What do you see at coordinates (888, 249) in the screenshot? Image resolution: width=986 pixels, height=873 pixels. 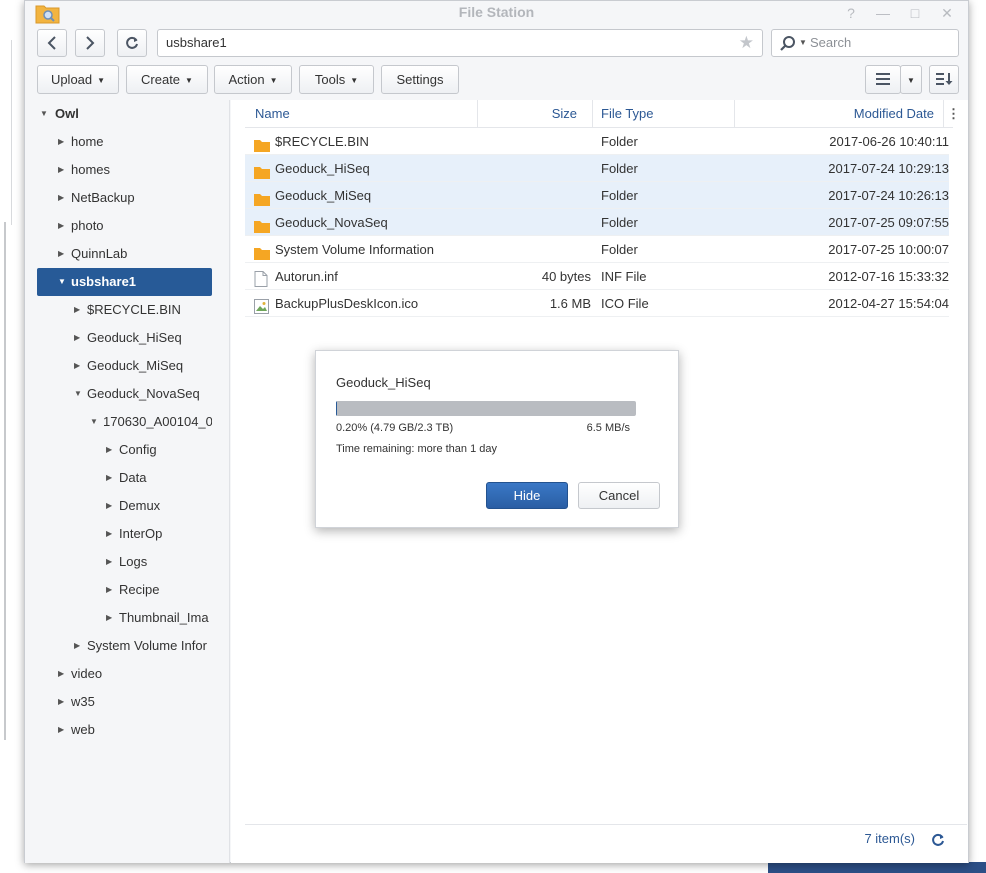 I see `file-date: 2017-07-25 10:00:07` at bounding box center [888, 249].